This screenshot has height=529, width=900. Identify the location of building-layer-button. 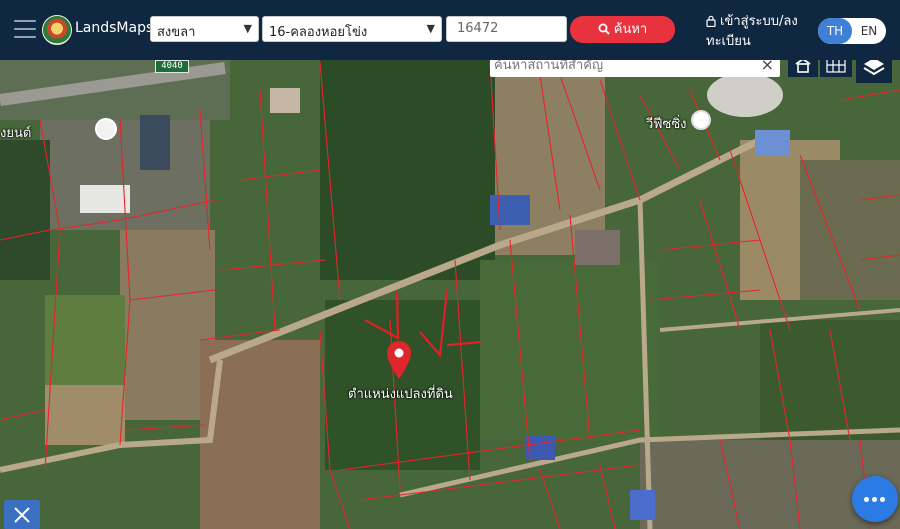
(803, 68).